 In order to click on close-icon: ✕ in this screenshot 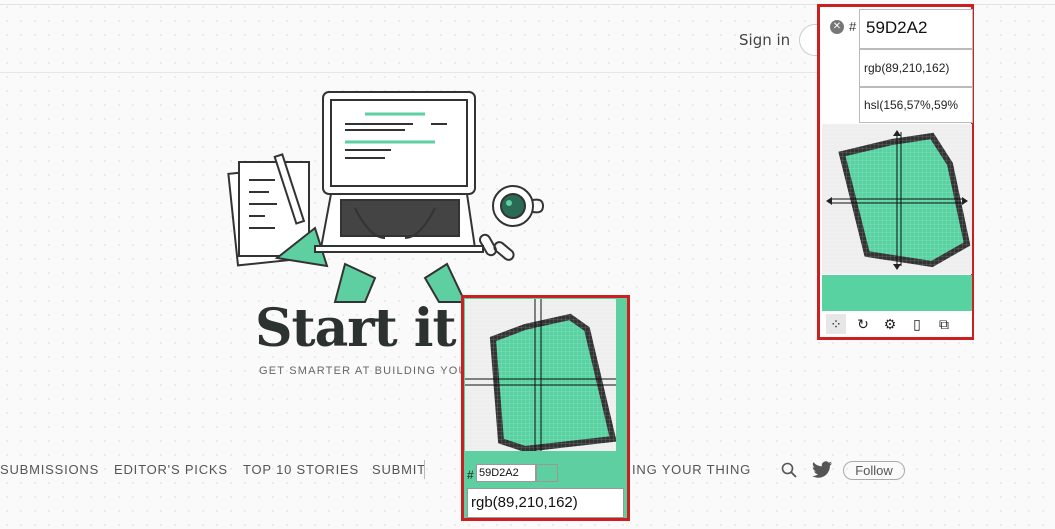, I will do `click(837, 27)`.